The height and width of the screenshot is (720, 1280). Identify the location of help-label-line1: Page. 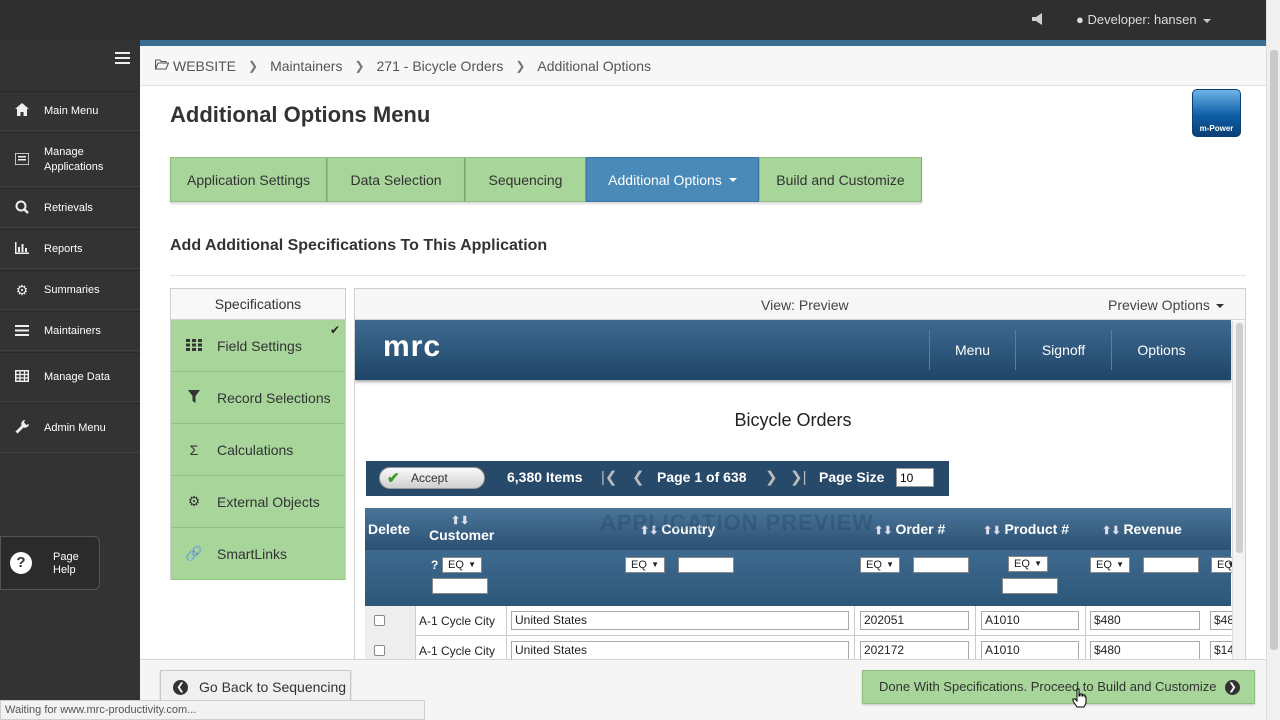
(66, 557).